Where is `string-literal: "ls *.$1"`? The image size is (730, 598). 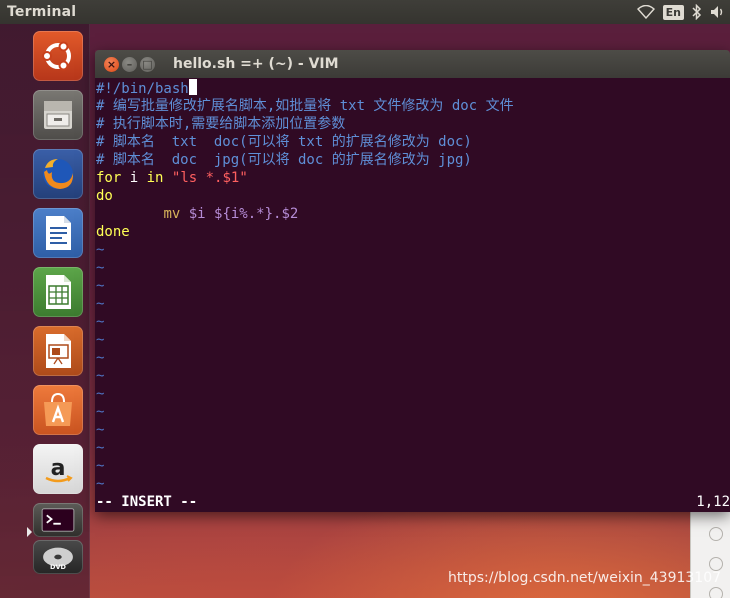
string-literal: "ls *.$1" is located at coordinates (209, 178).